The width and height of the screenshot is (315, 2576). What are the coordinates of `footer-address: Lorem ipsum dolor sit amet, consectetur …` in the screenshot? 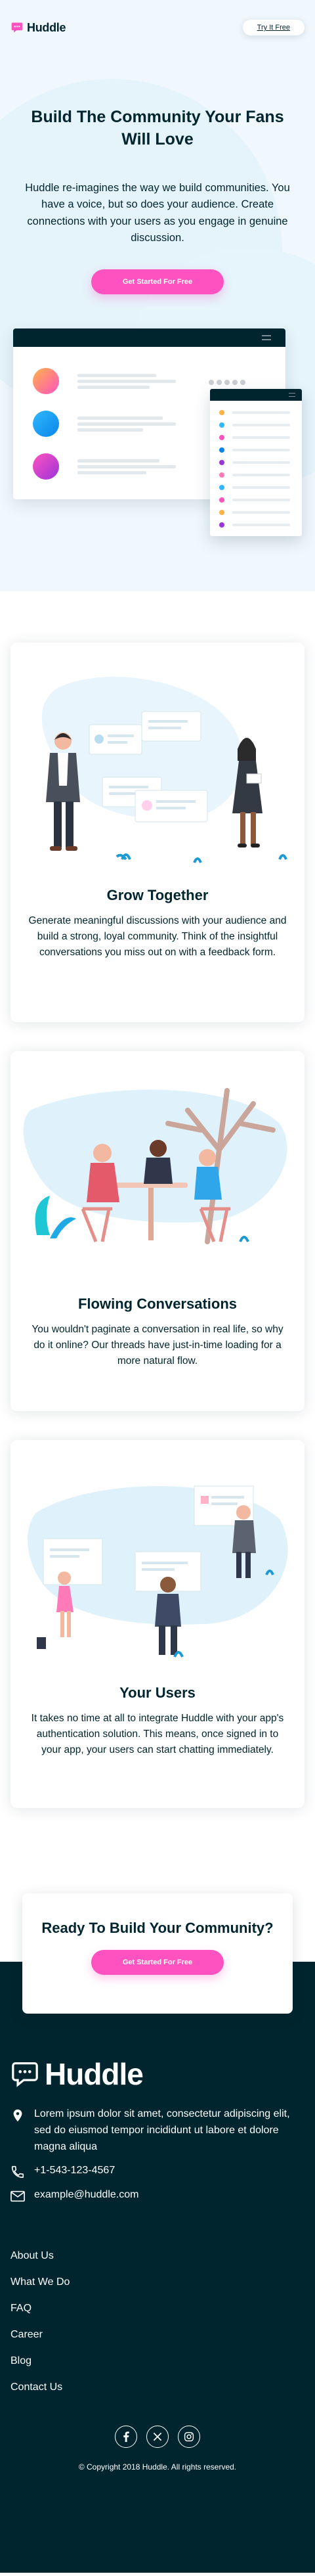 It's located at (157, 2130).